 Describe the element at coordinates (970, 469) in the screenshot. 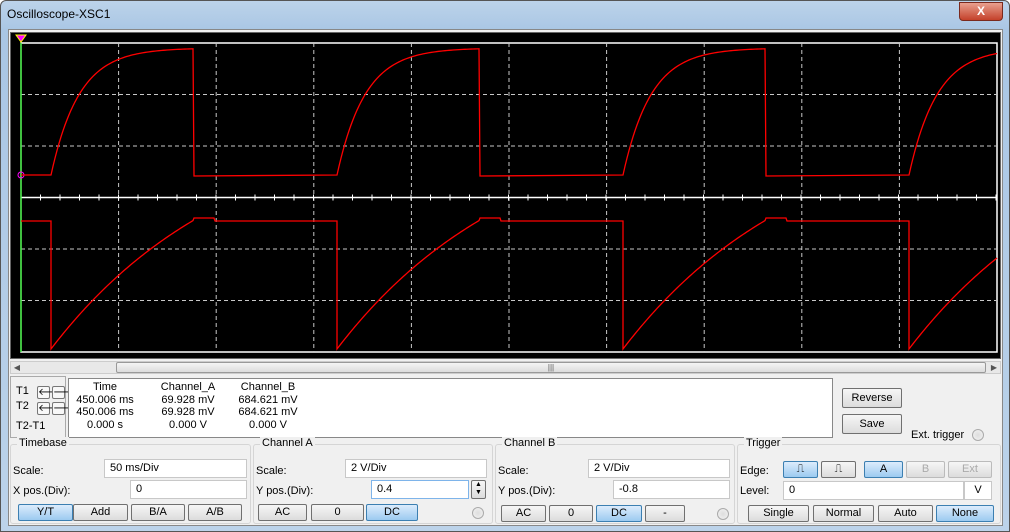

I see `trigger-source-ext-button: Ext` at that location.